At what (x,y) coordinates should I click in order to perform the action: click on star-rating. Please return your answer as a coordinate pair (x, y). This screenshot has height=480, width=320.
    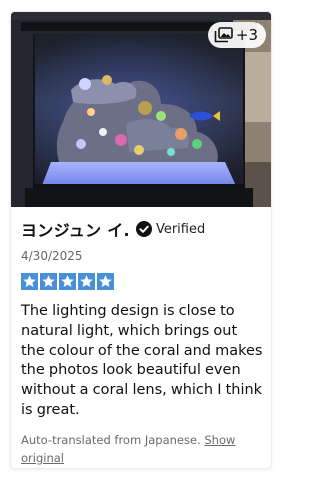
    Looking at the image, I should click on (143, 281).